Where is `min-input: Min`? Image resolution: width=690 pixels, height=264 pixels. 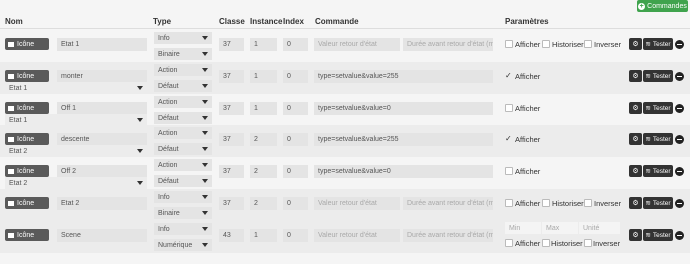
min-input: Min is located at coordinates (523, 228).